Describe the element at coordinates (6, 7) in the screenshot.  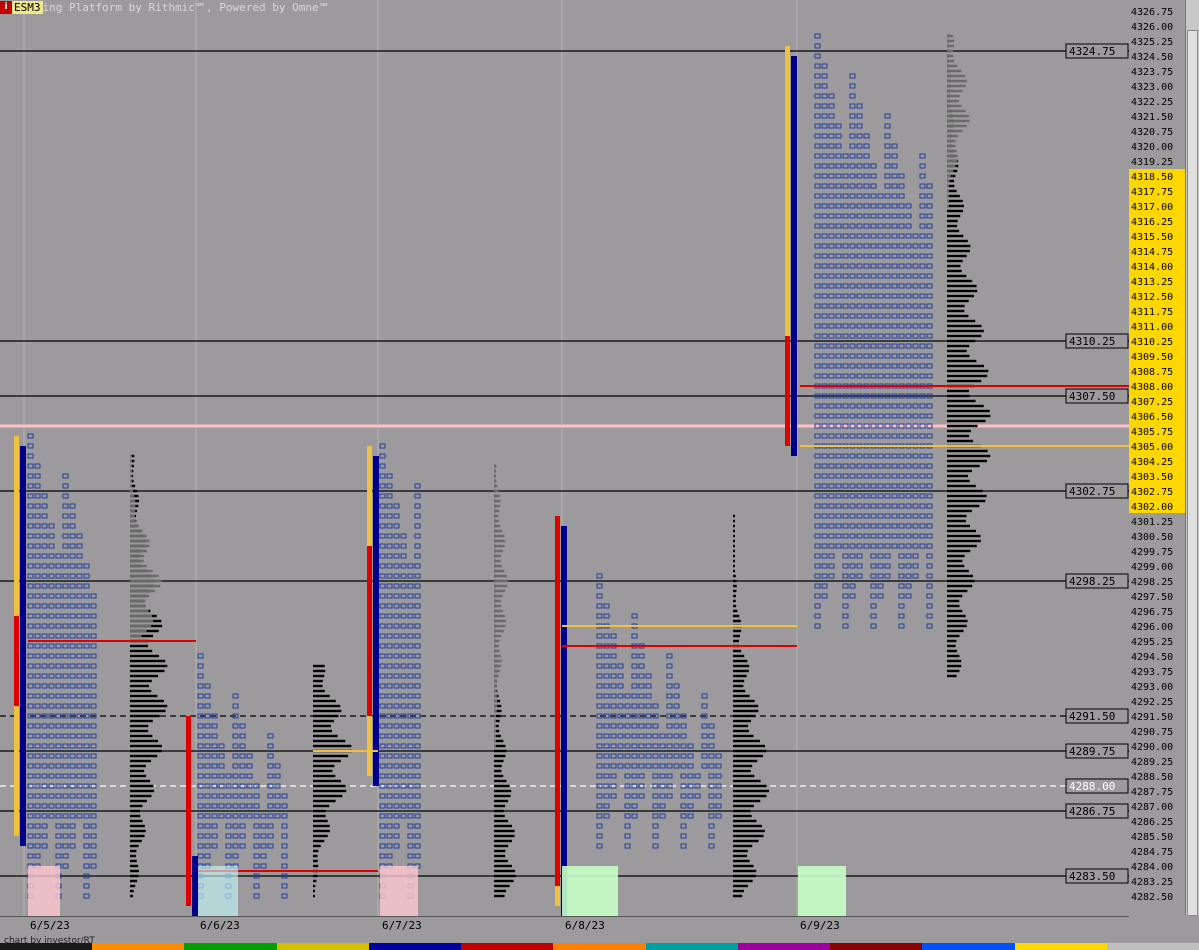
I see `info-icon: i` at that location.